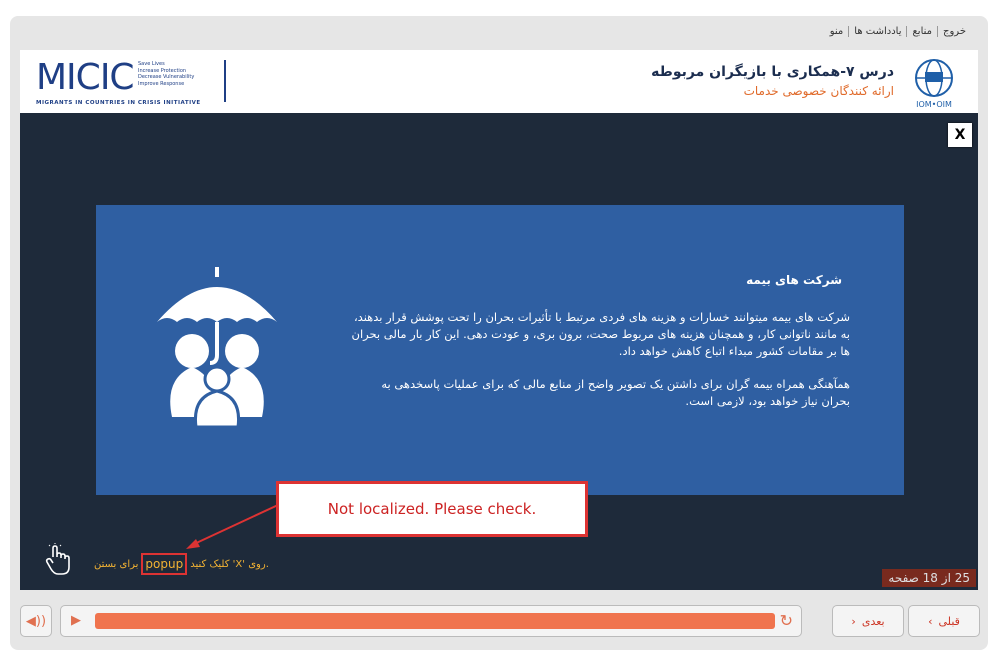  Describe the element at coordinates (818, 91) in the screenshot. I see `lesson-subtitle: ارائه کنندگان خصوصی خدمات` at that location.